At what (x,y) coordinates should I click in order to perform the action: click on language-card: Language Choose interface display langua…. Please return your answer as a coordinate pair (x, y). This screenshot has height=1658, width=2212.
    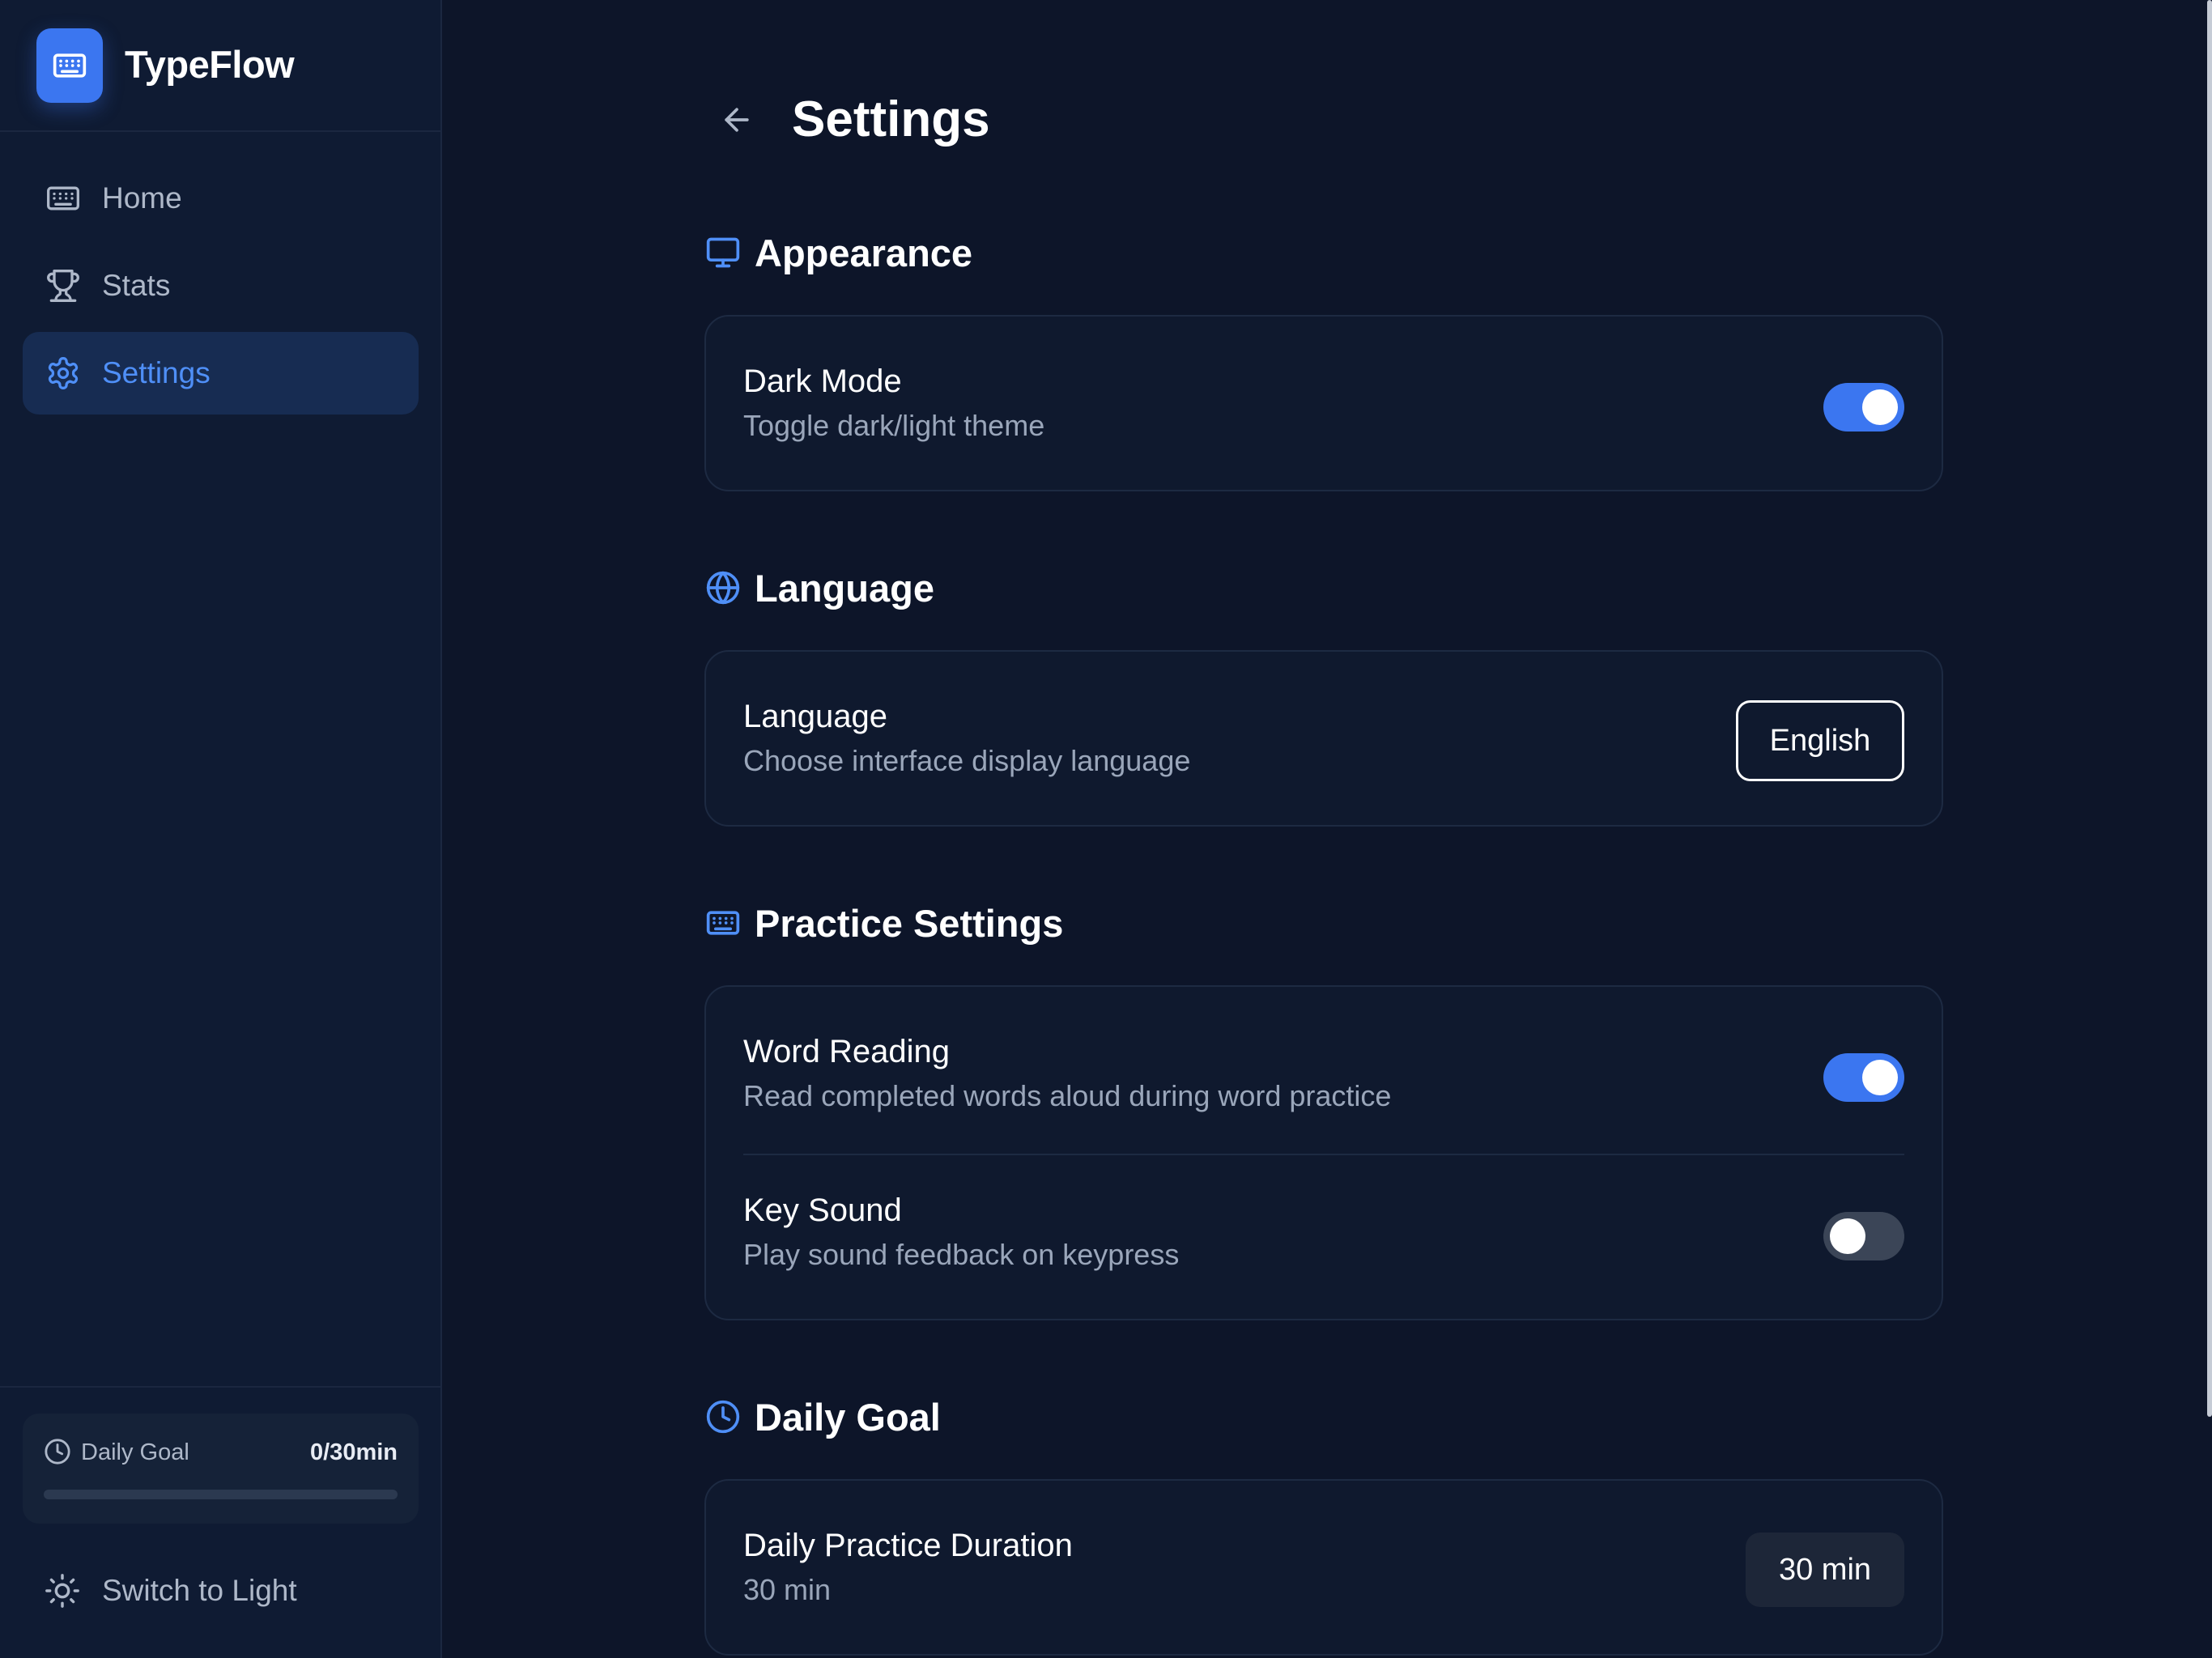
    Looking at the image, I should click on (1323, 738).